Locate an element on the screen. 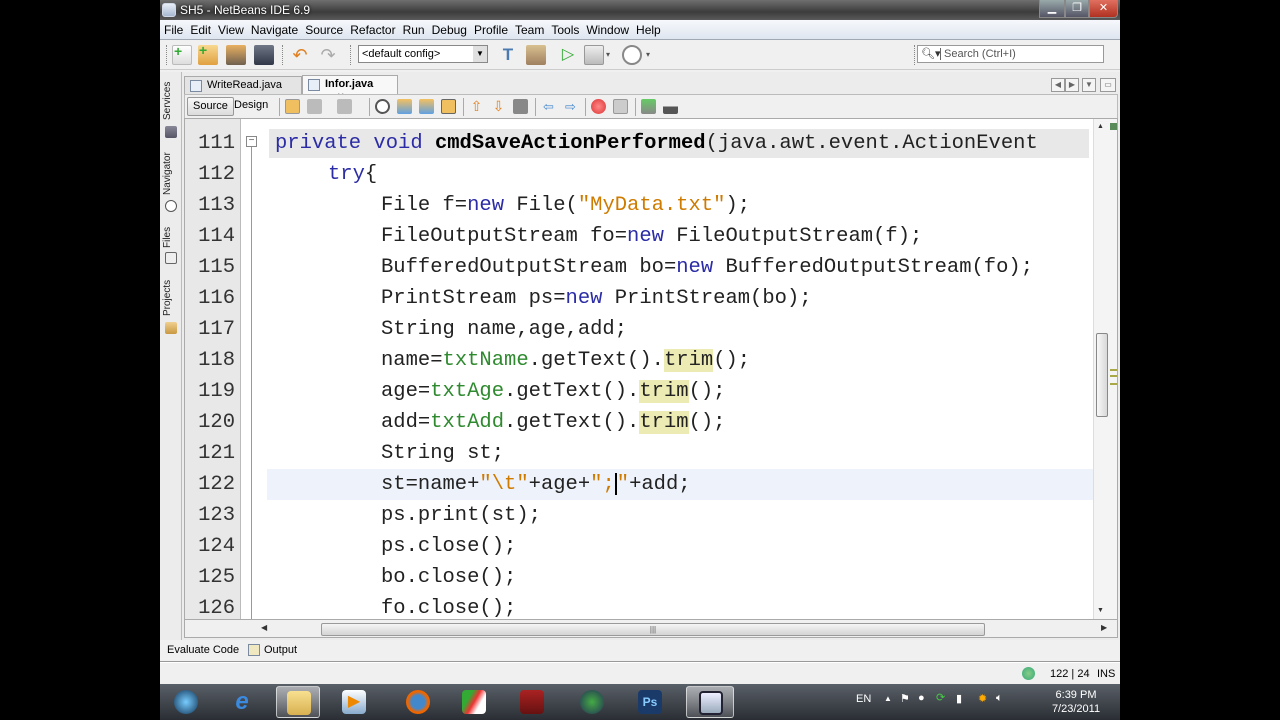  scroll-up-icon: ▲ is located at coordinates (1100, 126).